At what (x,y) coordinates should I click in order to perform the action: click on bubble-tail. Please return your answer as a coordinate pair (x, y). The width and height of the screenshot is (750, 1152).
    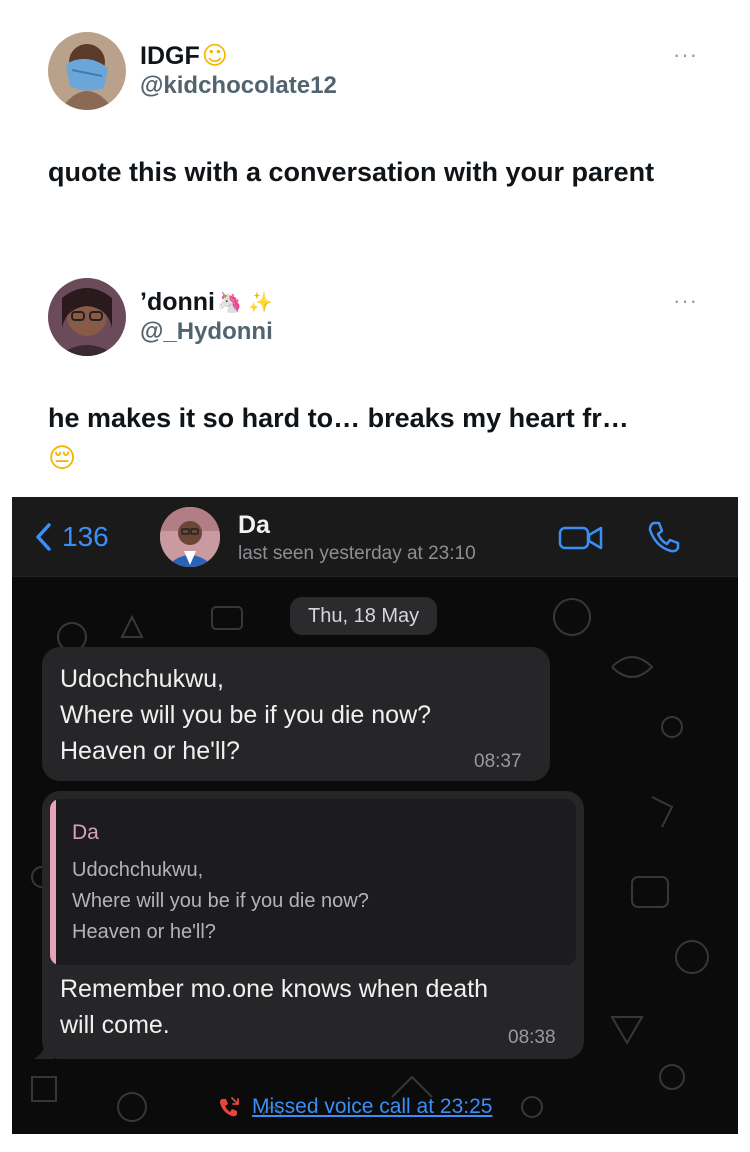
    Looking at the image, I should click on (44, 1048).